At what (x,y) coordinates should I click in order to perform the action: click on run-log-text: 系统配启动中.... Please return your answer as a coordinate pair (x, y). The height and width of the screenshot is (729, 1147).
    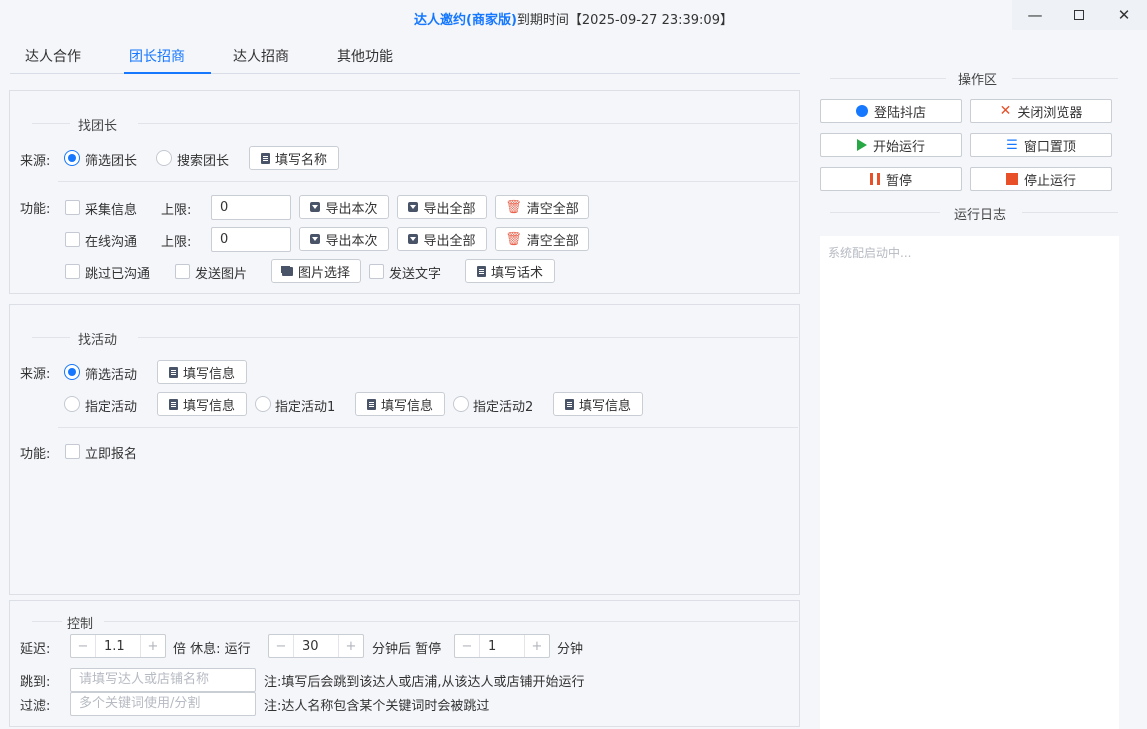
    Looking at the image, I should click on (870, 253).